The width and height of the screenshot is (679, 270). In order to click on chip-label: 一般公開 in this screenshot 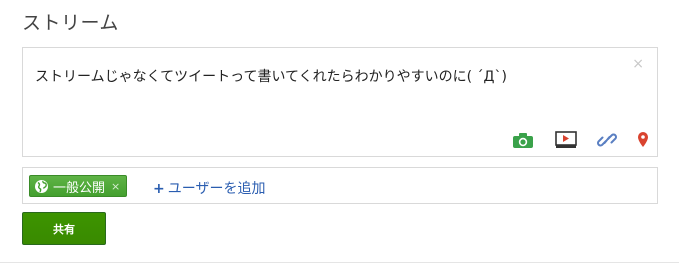, I will do `click(79, 188)`.